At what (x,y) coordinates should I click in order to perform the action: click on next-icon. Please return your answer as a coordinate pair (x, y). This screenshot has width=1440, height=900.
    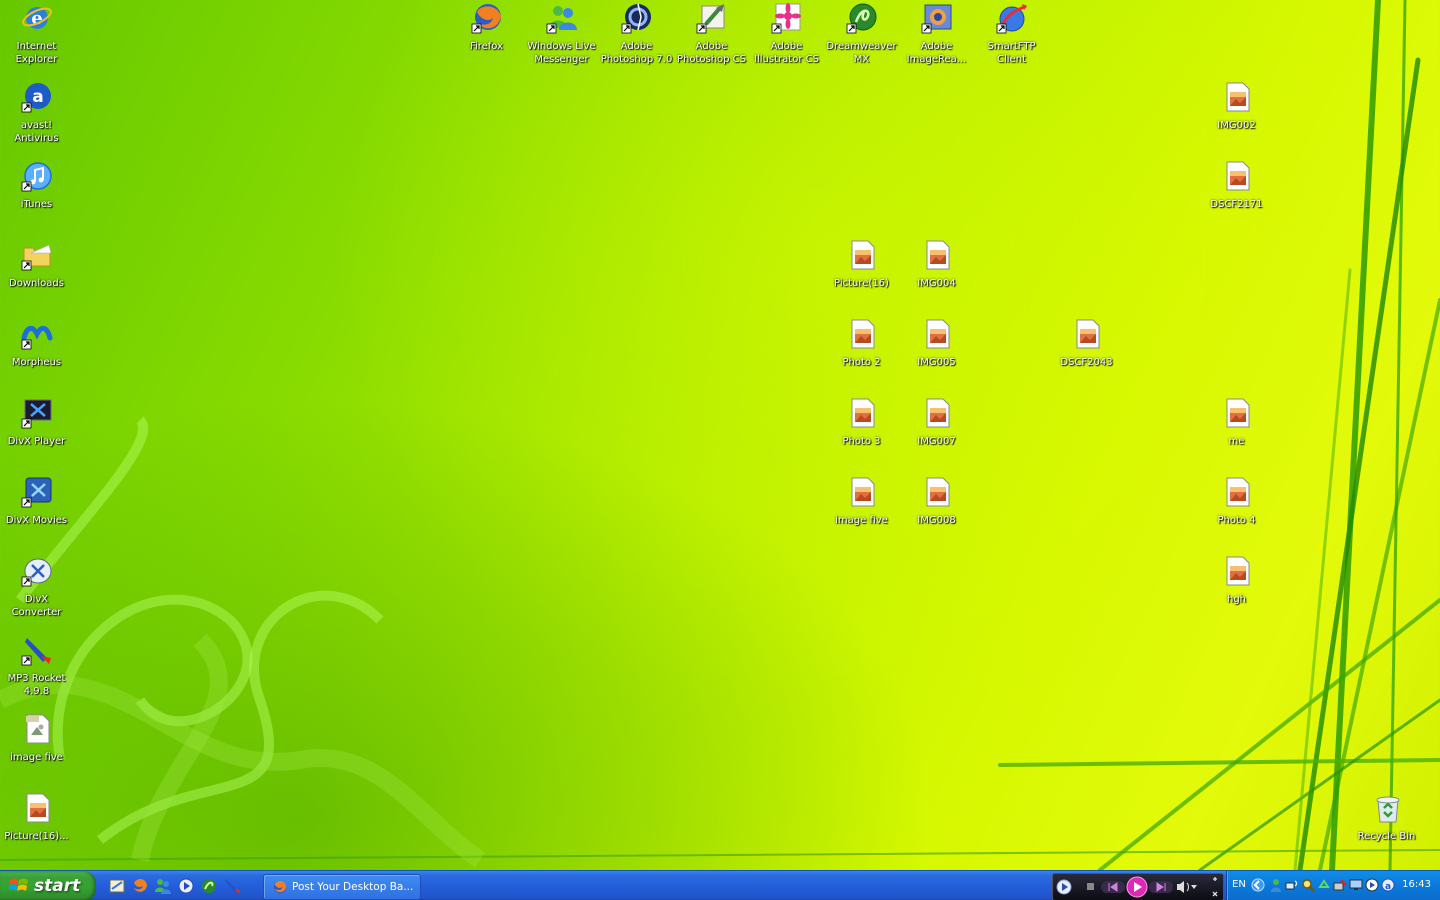
    Looking at the image, I should click on (1161, 887).